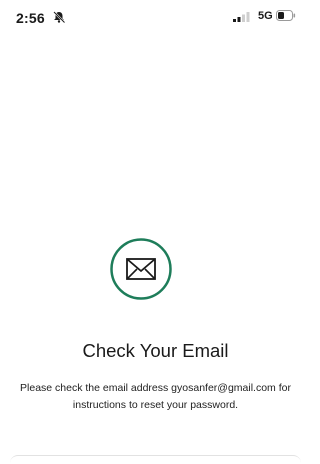  What do you see at coordinates (141, 269) in the screenshot?
I see `mail-icon` at bounding box center [141, 269].